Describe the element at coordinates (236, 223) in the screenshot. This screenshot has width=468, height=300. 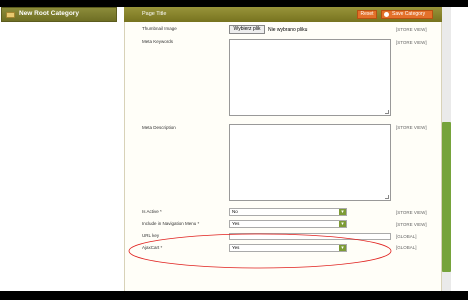
I see `include-nav-value: Yes` at that location.